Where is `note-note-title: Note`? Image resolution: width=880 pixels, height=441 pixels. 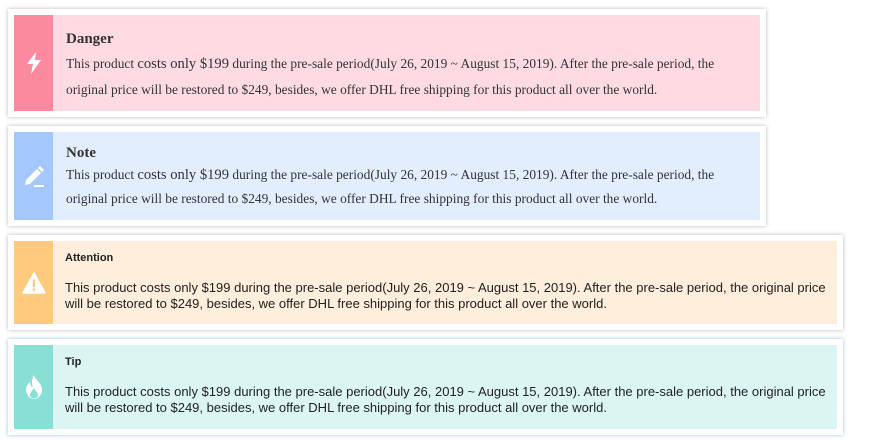 note-note-title: Note is located at coordinates (81, 153).